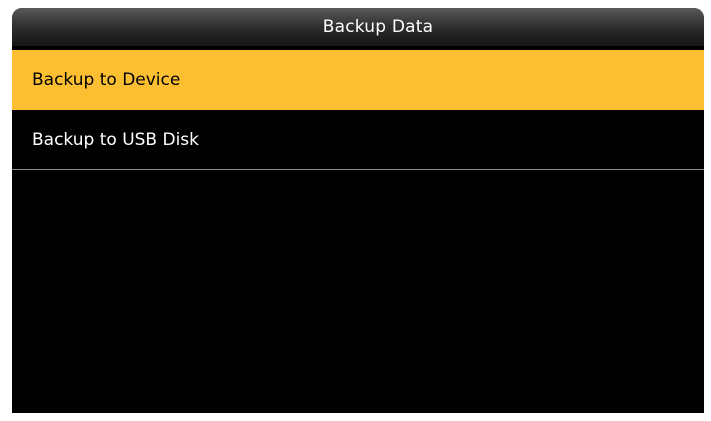 This screenshot has width=711, height=421. I want to click on title-bar: Backup Data, so click(358, 27).